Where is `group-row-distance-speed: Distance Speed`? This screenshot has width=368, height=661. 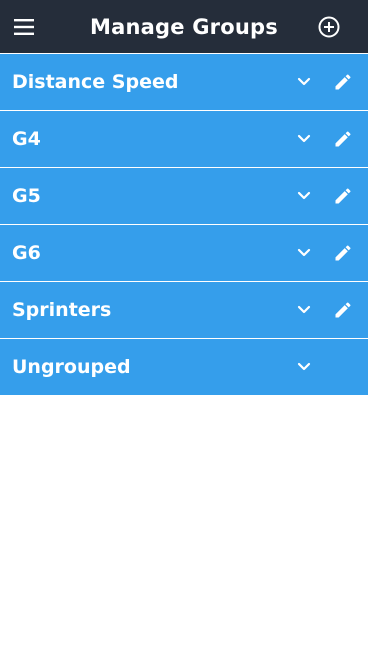
group-row-distance-speed: Distance Speed is located at coordinates (184, 81).